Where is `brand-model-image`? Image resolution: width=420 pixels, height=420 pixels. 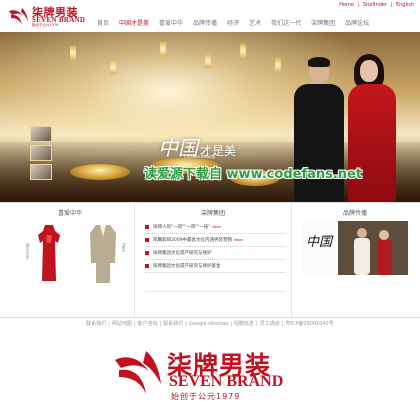
brand-model-image is located at coordinates (373, 248).